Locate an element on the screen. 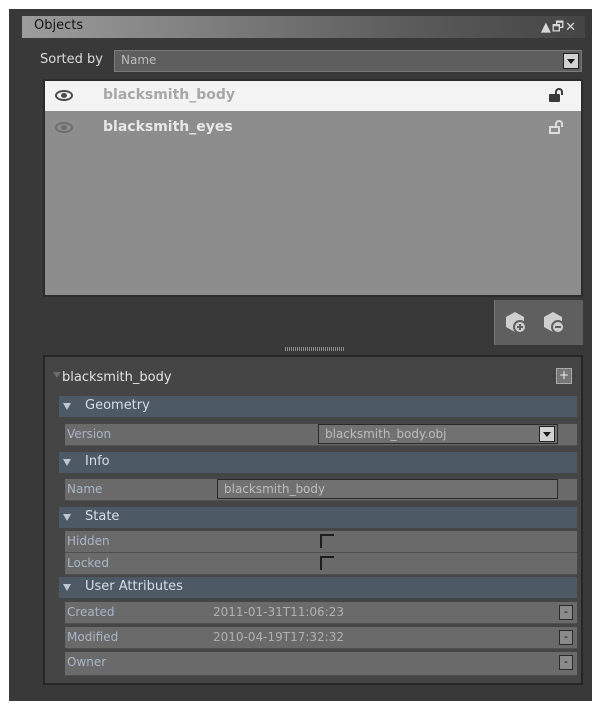 Image resolution: width=603 pixels, height=708 pixels. sort-dropdown-value: Name is located at coordinates (139, 60).